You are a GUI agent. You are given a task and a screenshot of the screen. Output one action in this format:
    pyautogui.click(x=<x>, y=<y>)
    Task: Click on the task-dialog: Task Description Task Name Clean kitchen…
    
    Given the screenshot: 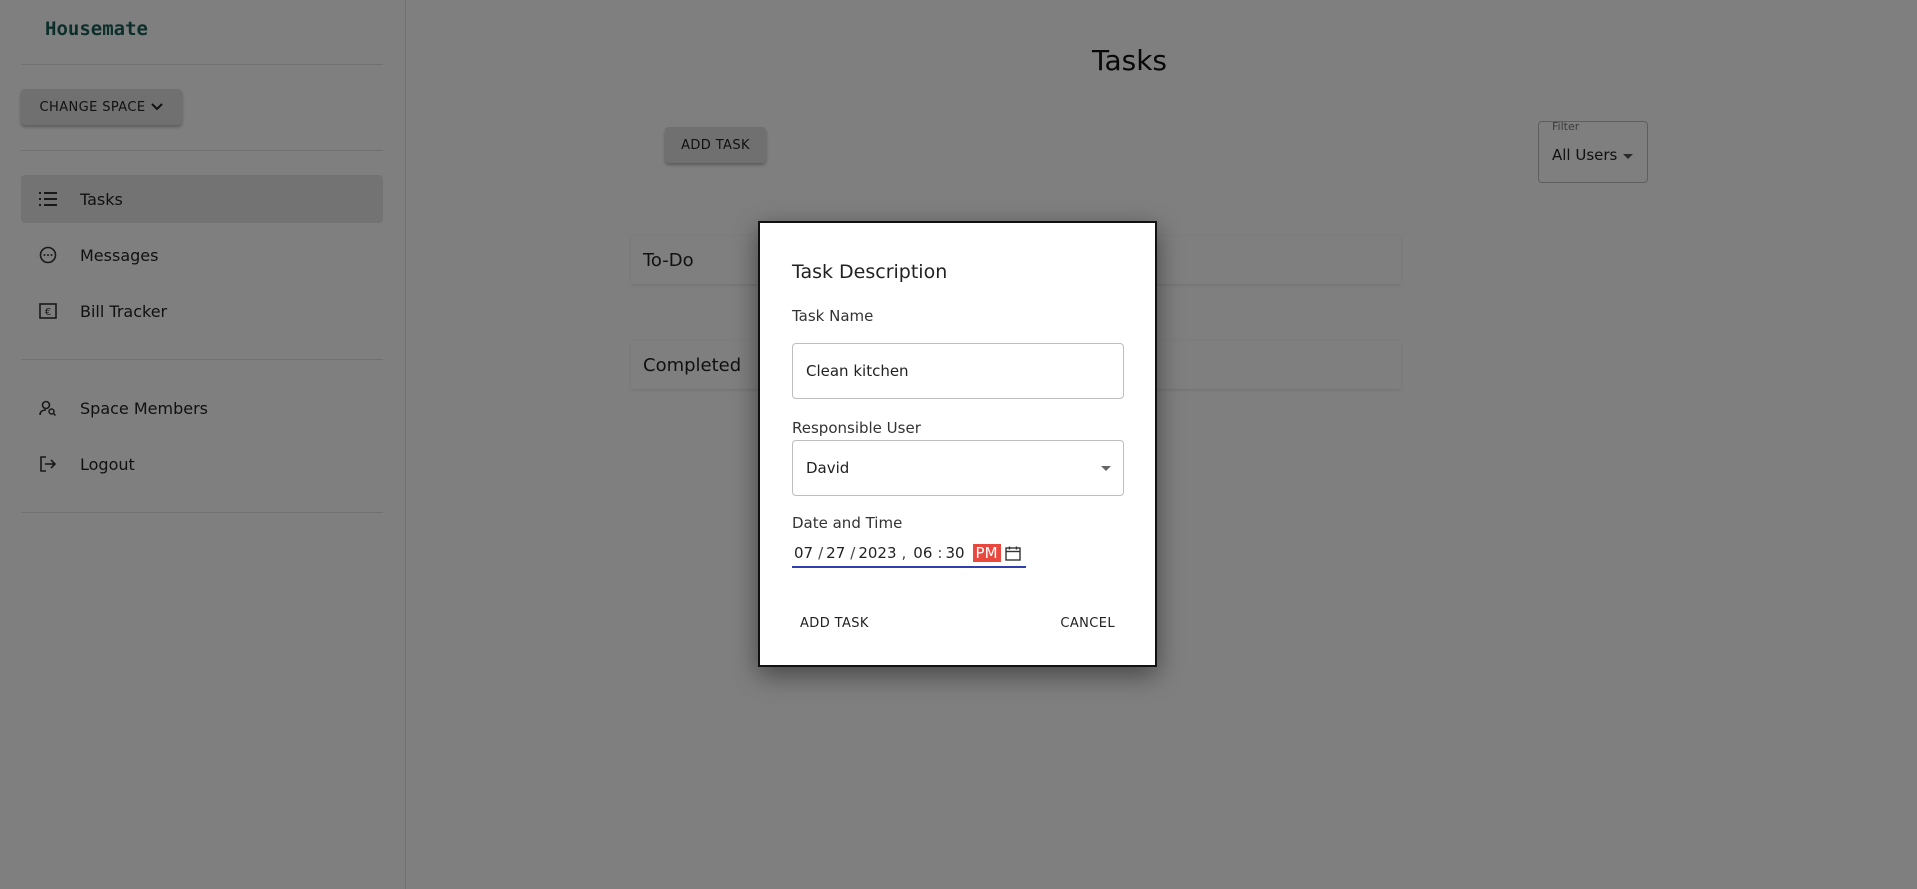 What is the action you would take?
    pyautogui.click(x=957, y=444)
    